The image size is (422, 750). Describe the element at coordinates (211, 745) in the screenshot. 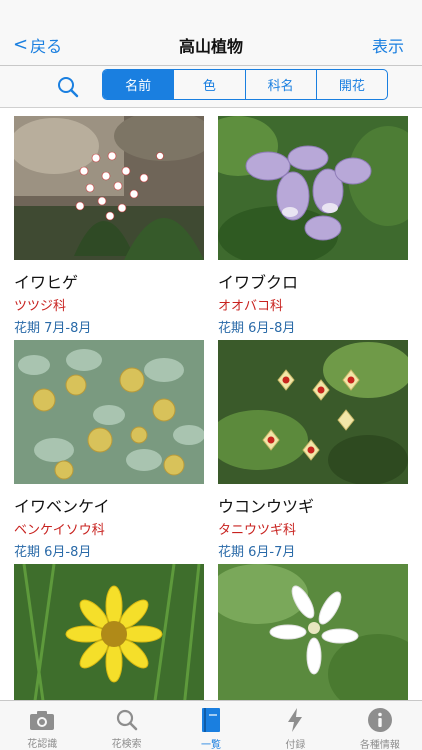

I see `tab-label: 一覧` at that location.